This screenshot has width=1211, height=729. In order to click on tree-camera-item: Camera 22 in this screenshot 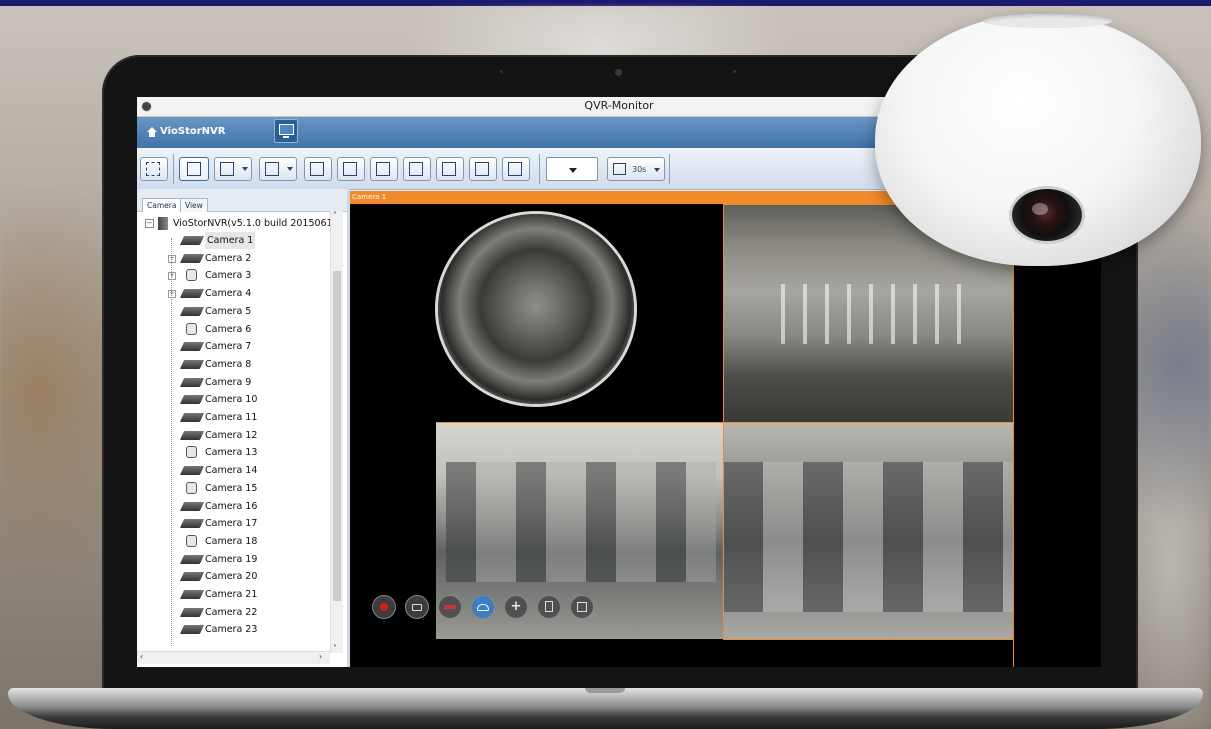, I will do `click(232, 612)`.